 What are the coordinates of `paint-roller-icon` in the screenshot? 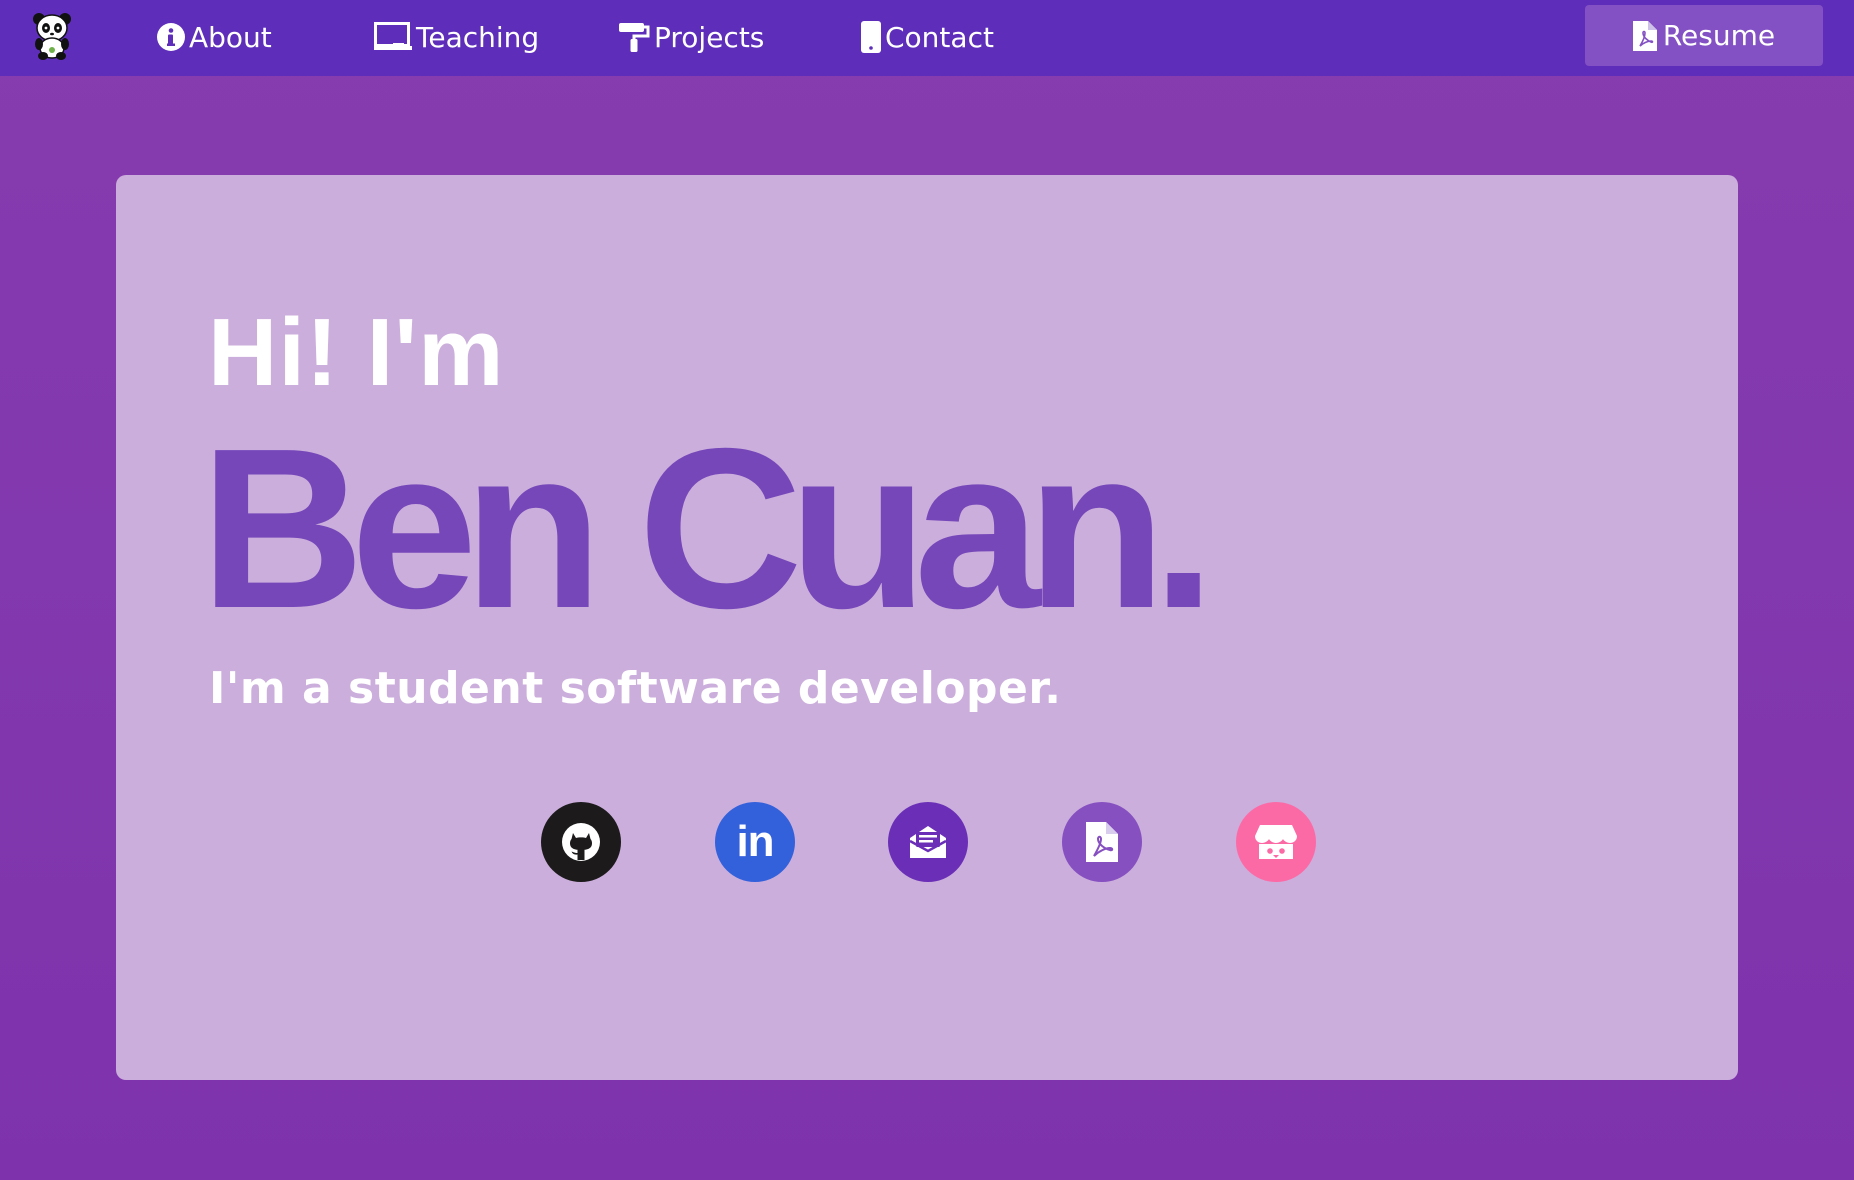 It's located at (634, 37).